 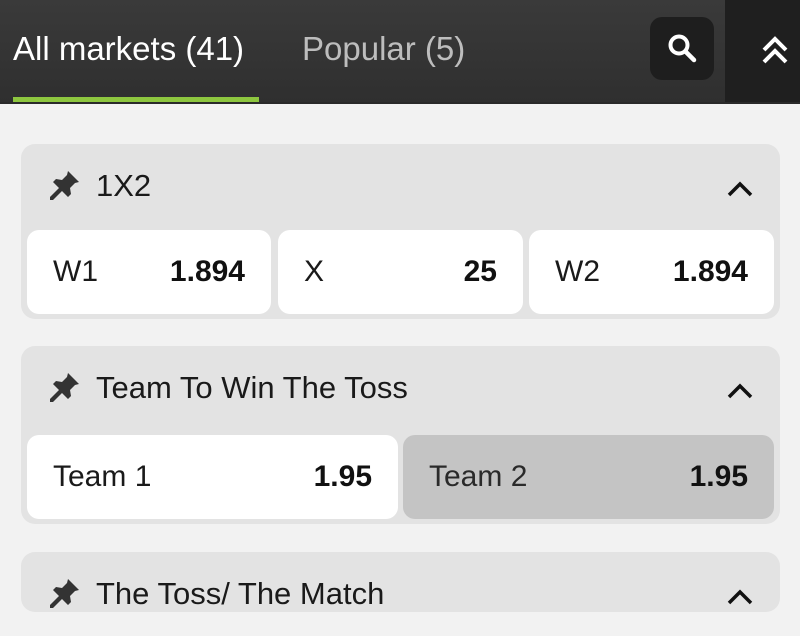 What do you see at coordinates (212, 477) in the screenshot?
I see `odd-button-team-1: Team 1 1.95` at bounding box center [212, 477].